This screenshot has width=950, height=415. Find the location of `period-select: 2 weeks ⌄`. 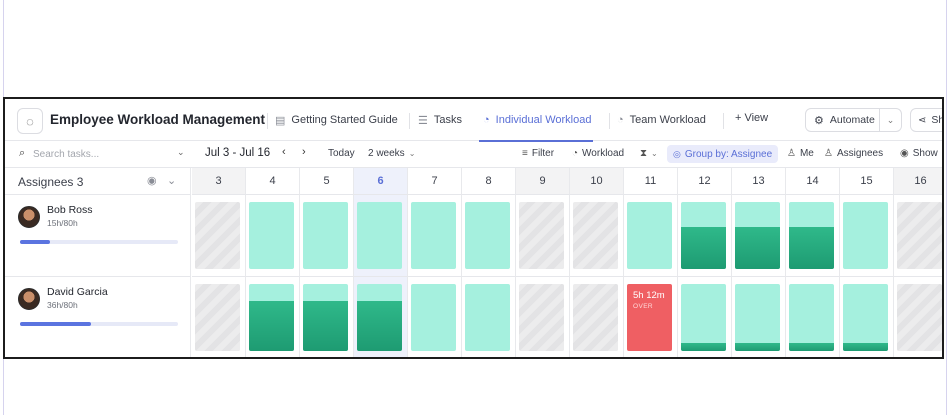

period-select: 2 weeks ⌄ is located at coordinates (391, 153).